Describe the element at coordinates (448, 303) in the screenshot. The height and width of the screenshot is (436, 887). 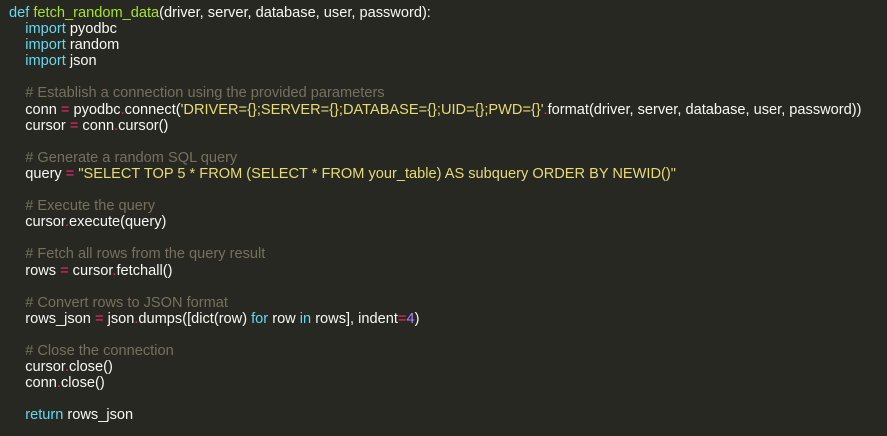
I see `code-line: # Convert rows to JSON format` at that location.